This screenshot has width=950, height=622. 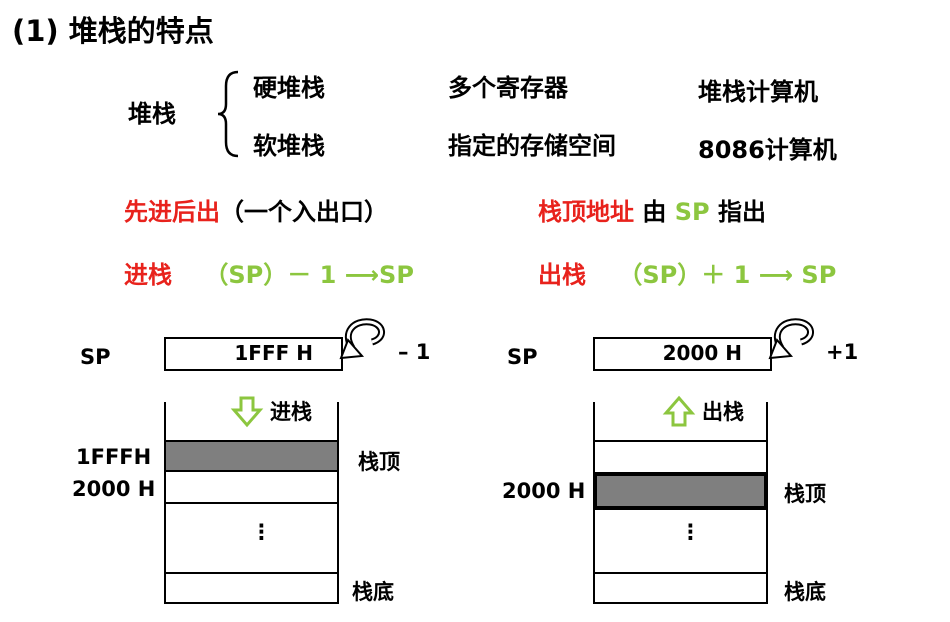 What do you see at coordinates (114, 489) in the screenshot?
I see `push-addr-next: 2000 H` at bounding box center [114, 489].